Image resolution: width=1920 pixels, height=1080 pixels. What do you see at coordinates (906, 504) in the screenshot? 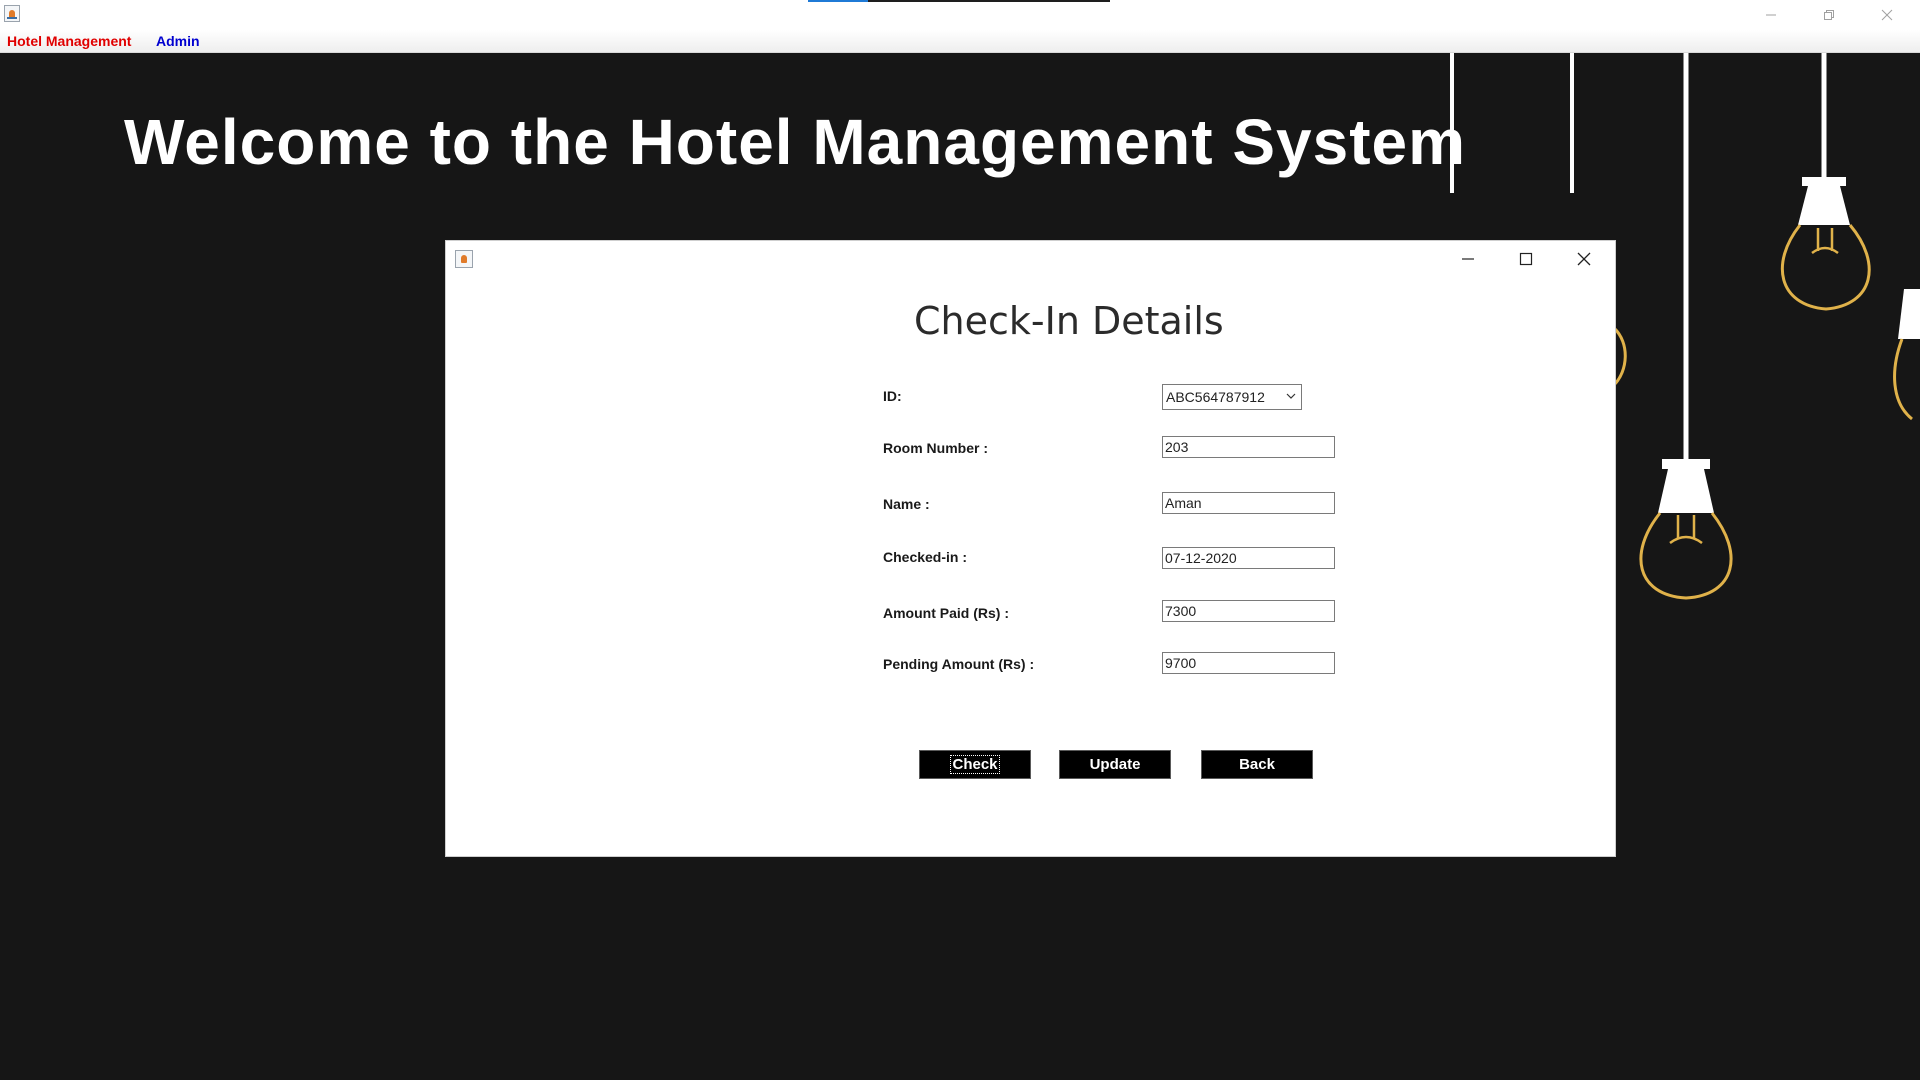
I see `name-label: Name :` at bounding box center [906, 504].